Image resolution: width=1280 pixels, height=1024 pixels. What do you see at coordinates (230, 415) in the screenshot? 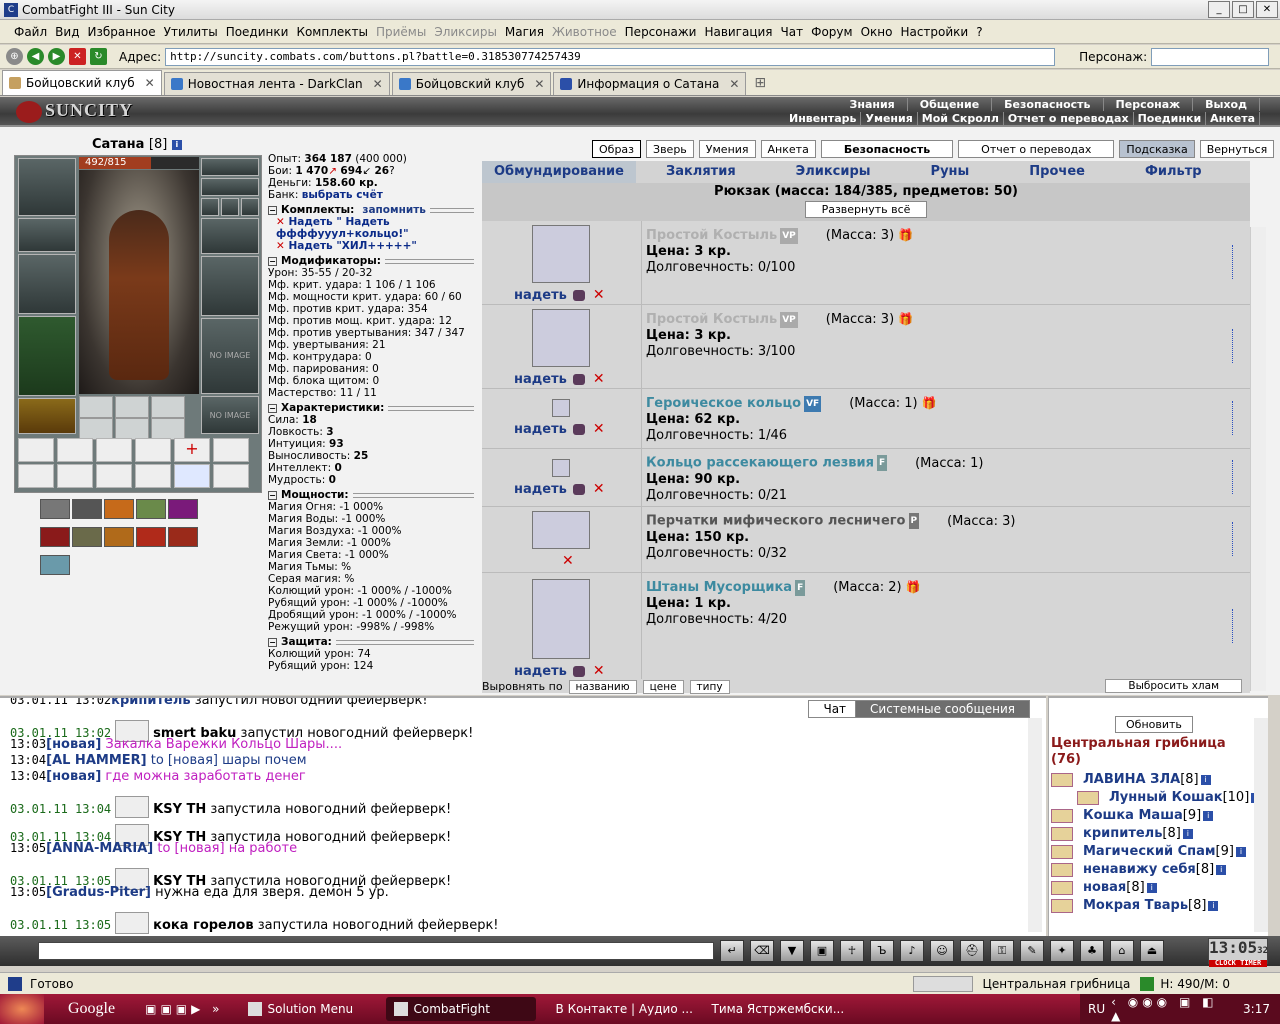
I see `boots-slot: NO IMAGE` at bounding box center [230, 415].